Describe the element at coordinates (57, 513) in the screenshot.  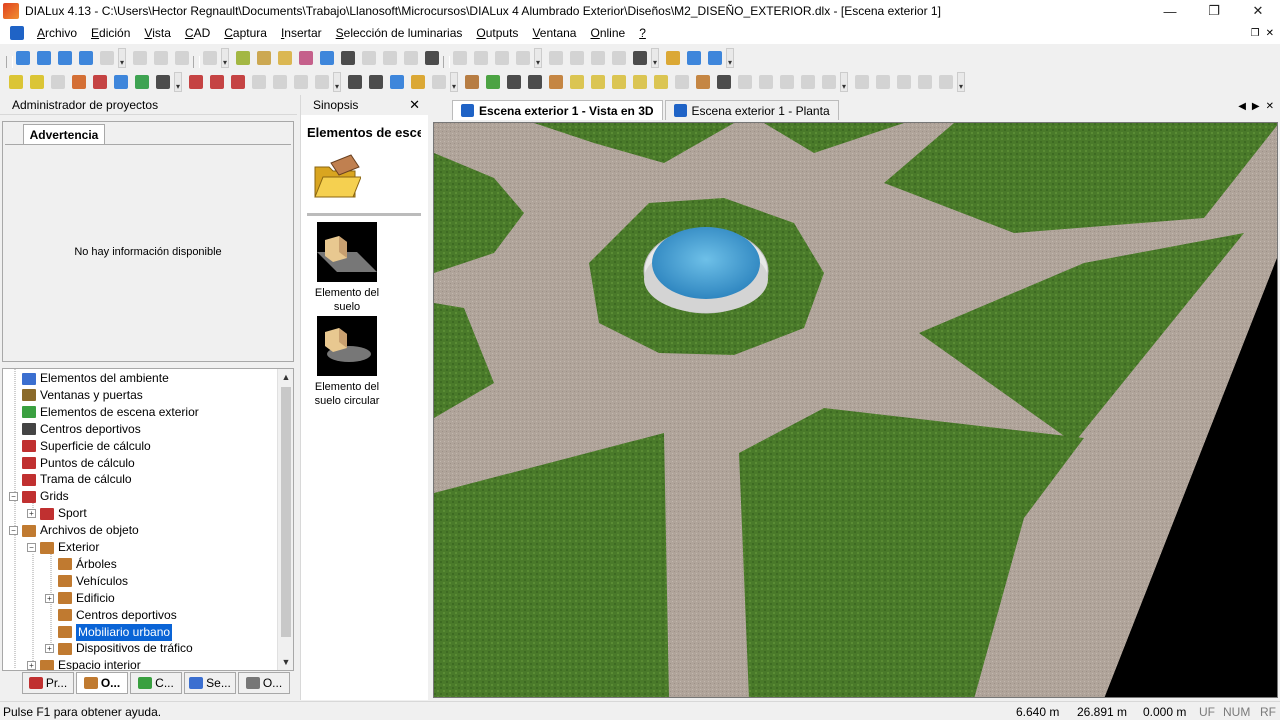
I see `tree-item: + Sport` at that location.